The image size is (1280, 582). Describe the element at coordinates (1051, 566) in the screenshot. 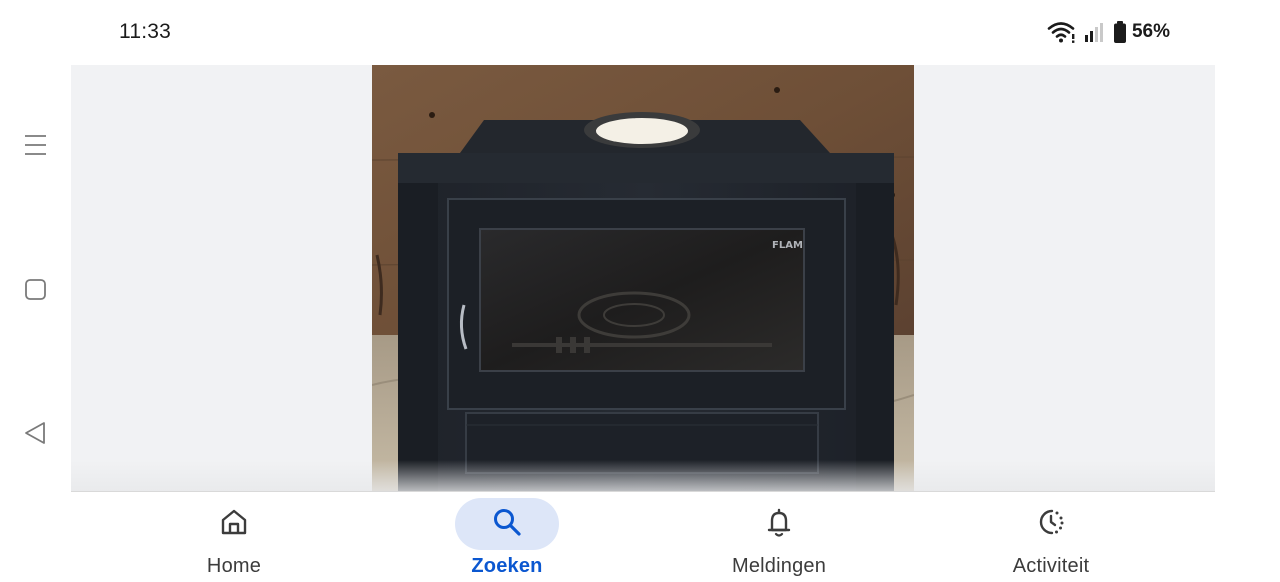

I see `nav-activity-label: Activiteit` at that location.